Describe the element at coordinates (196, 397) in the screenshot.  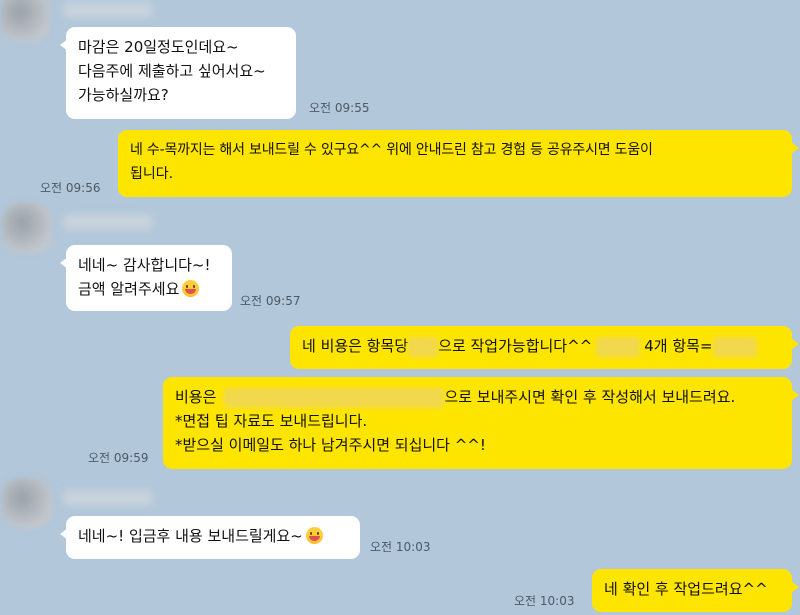
I see `message-text: 비용은` at that location.